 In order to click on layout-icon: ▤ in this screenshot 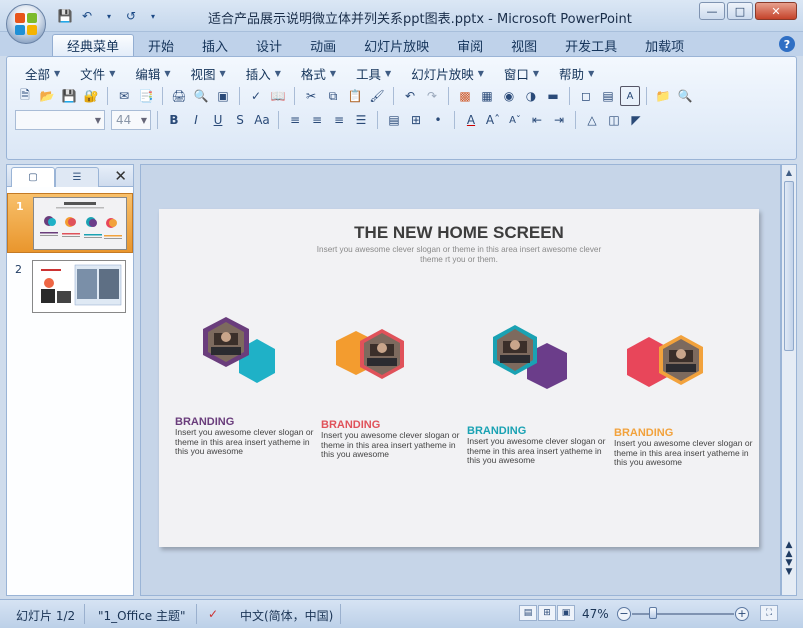, I will do `click(608, 96)`.